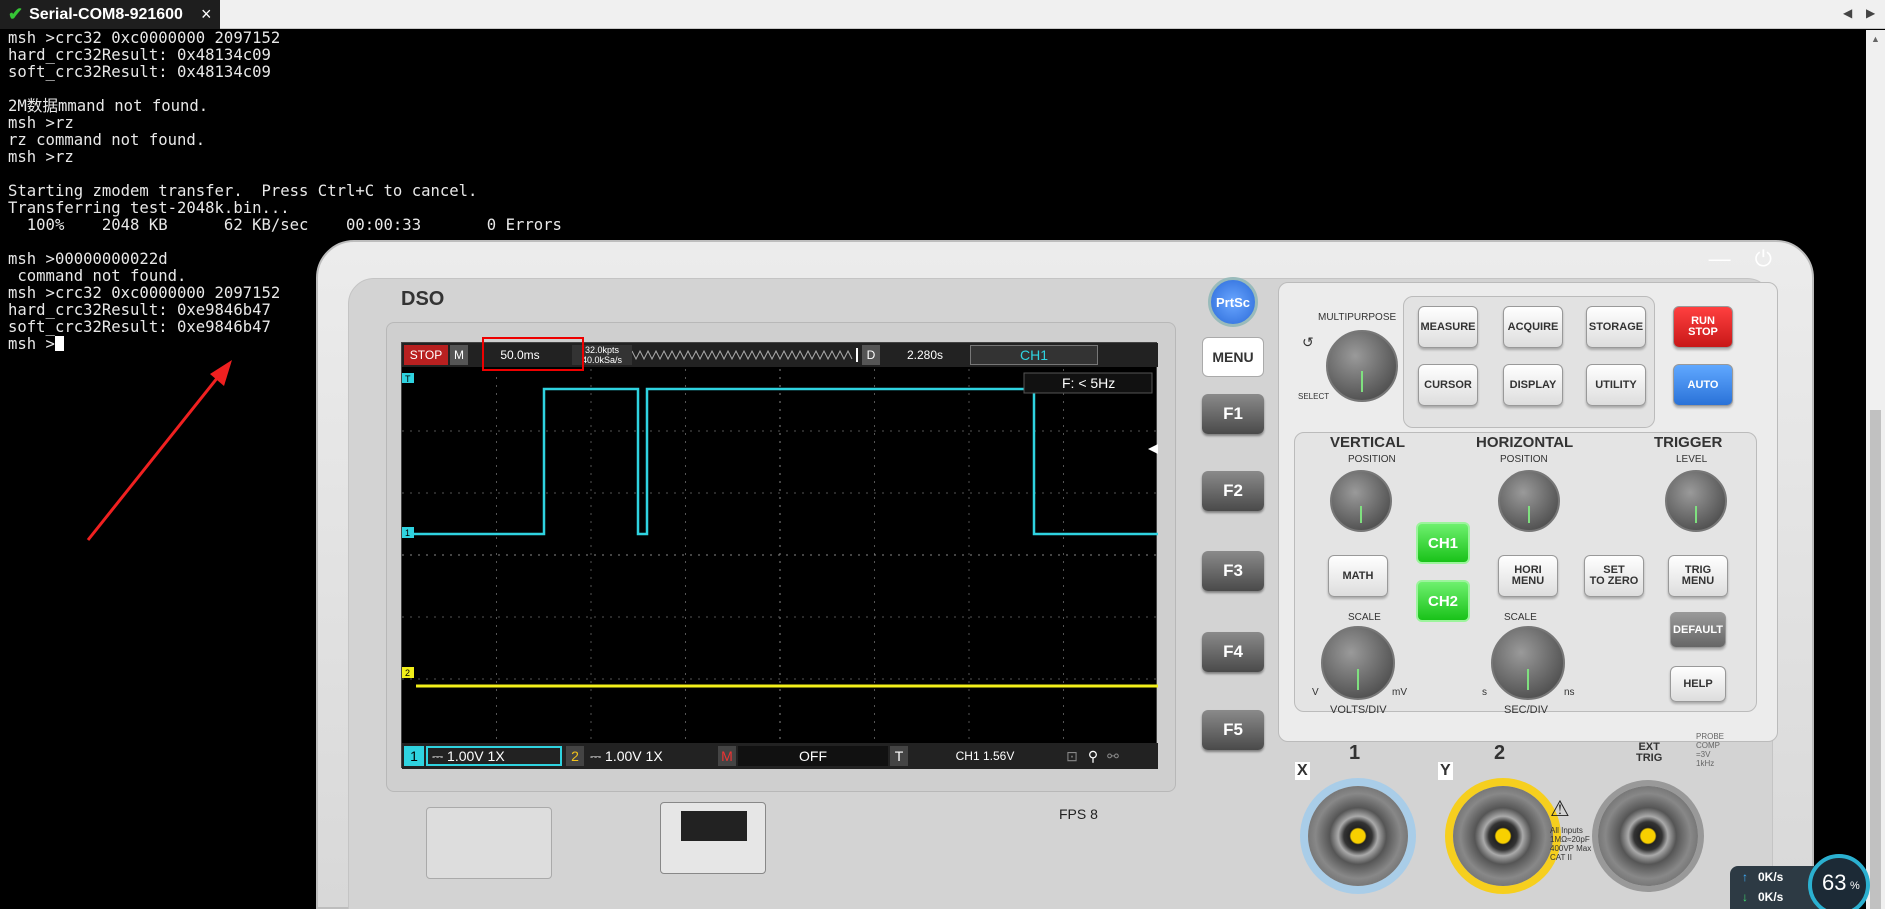 The width and height of the screenshot is (1885, 909). Describe the element at coordinates (1740, 259) in the screenshot. I see `dso-window-controls: — ⏻` at that location.